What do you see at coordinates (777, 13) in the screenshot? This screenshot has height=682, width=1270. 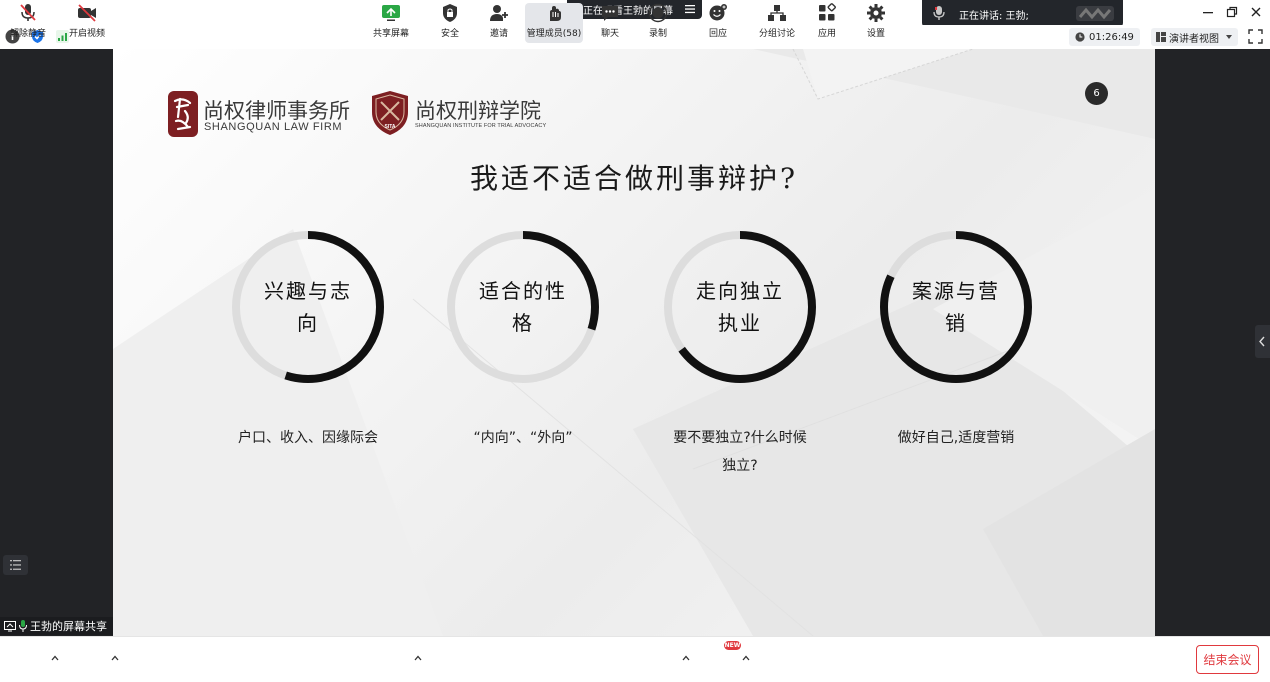 I see `breakout-rooms-icon` at bounding box center [777, 13].